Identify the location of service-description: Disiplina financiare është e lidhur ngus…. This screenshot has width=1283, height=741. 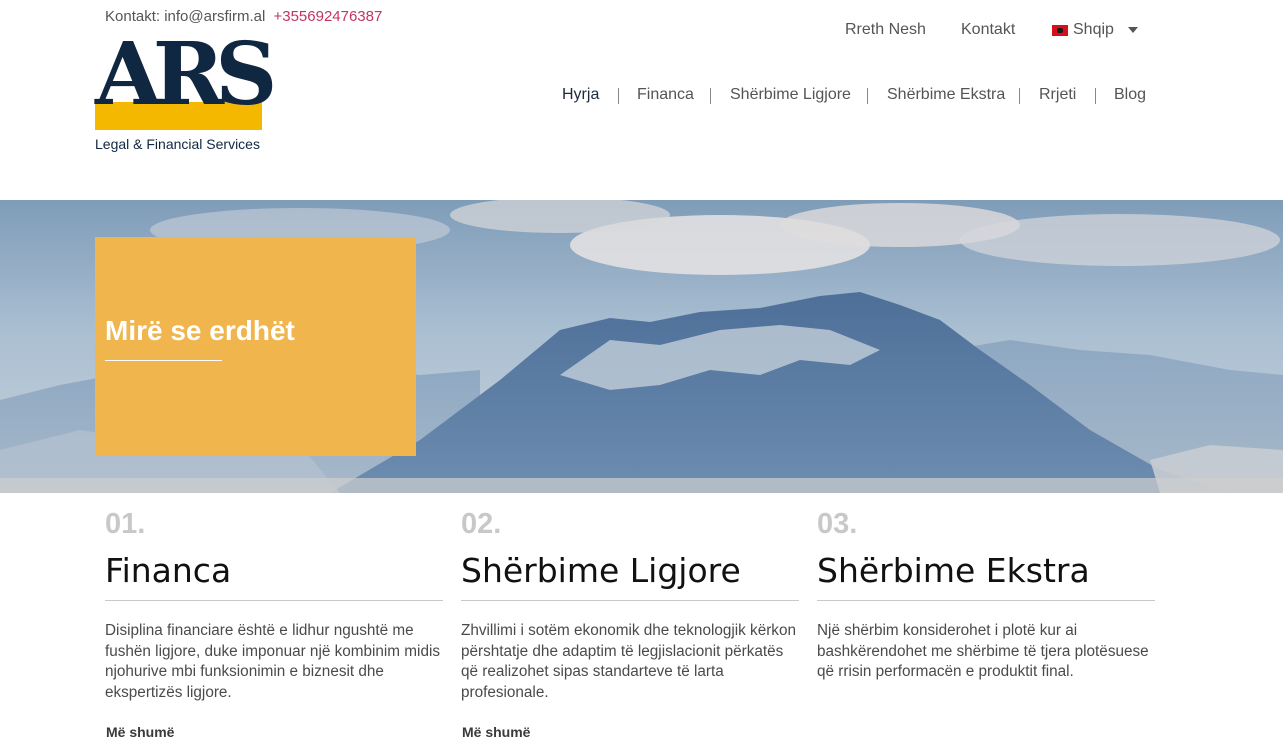
(272, 661).